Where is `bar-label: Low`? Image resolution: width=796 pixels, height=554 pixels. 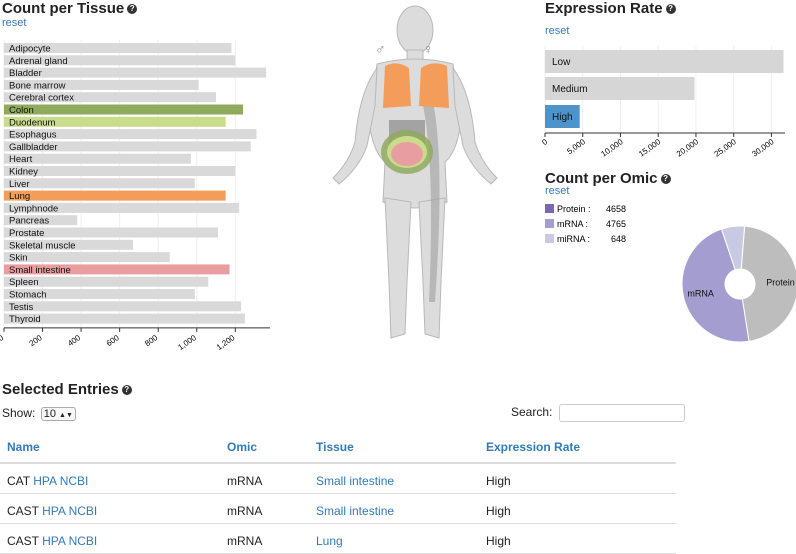
bar-label: Low is located at coordinates (561, 62).